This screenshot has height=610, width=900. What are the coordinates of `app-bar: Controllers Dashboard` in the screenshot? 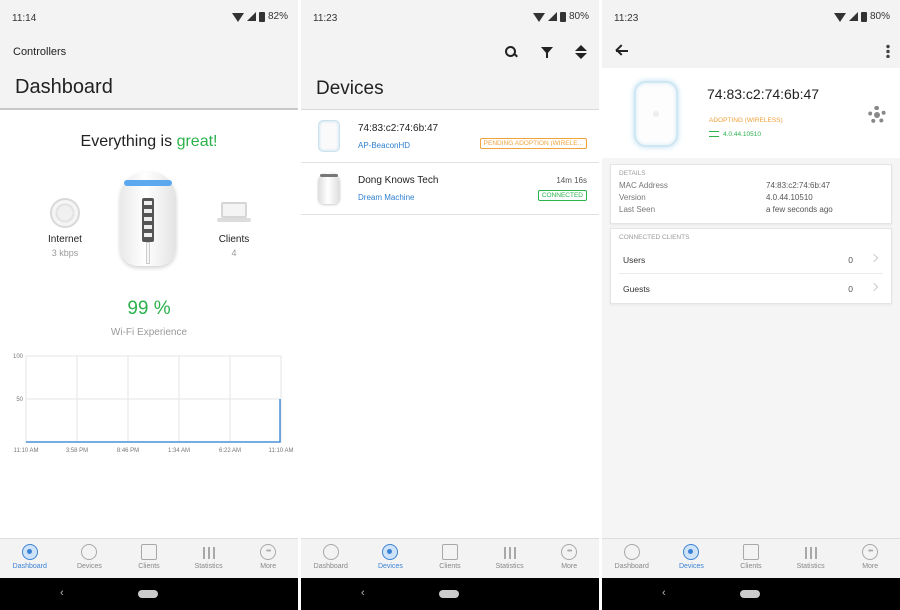 It's located at (149, 73).